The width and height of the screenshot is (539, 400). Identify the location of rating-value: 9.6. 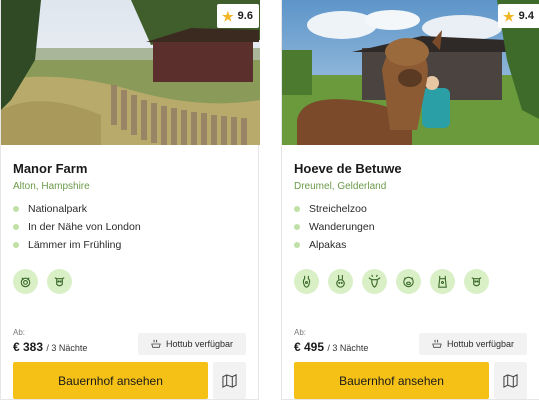
(245, 16).